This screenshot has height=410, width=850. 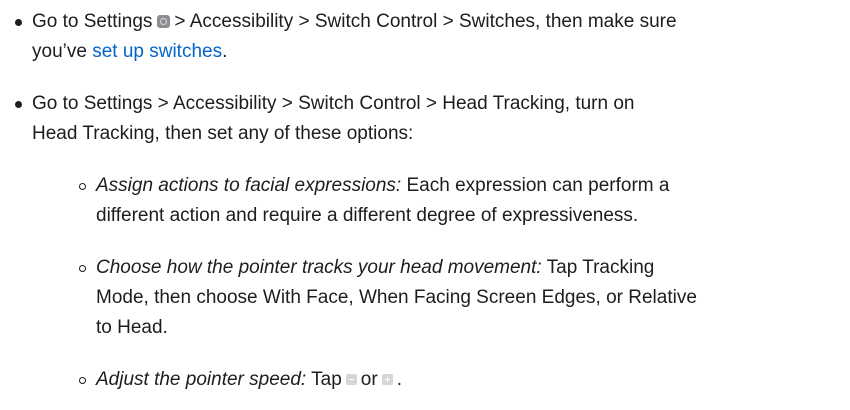 I want to click on option-2-rest: Tap Tracking, so click(x=598, y=267).